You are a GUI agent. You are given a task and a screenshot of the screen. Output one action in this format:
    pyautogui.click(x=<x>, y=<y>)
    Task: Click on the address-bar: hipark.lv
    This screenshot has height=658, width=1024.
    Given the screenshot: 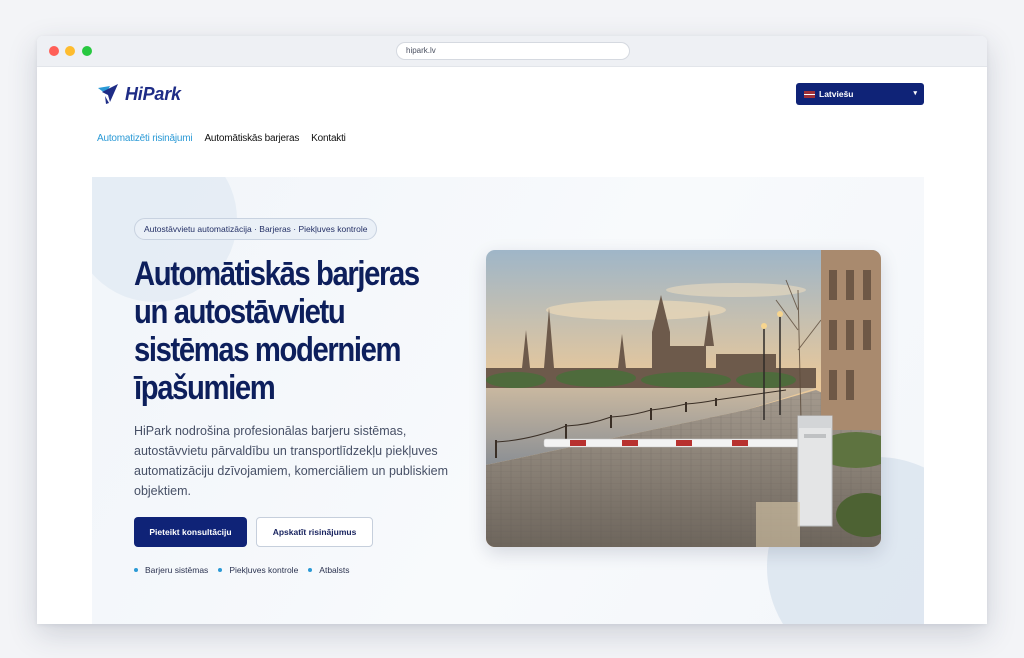 What is the action you would take?
    pyautogui.click(x=513, y=51)
    